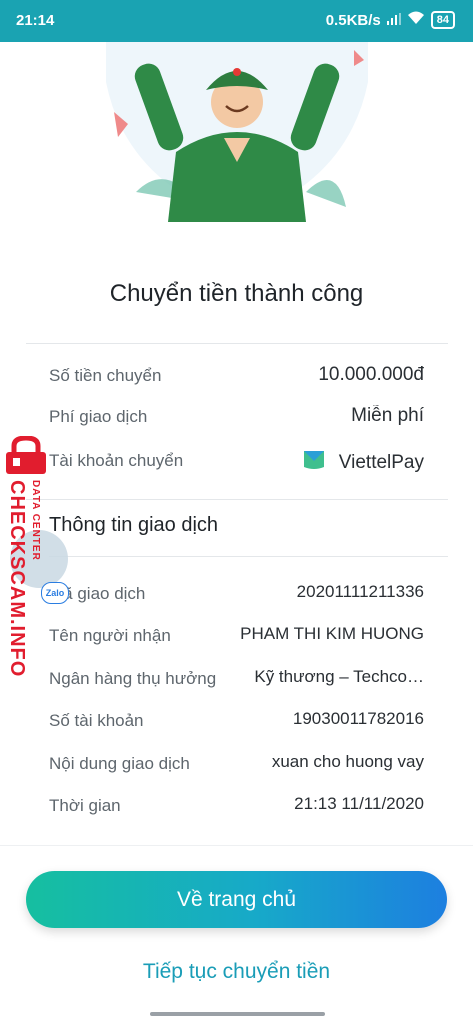 The image size is (473, 1024). Describe the element at coordinates (236, 460) in the screenshot. I see `source-account-row: Tài khoản chuyển ViettelPay` at that location.